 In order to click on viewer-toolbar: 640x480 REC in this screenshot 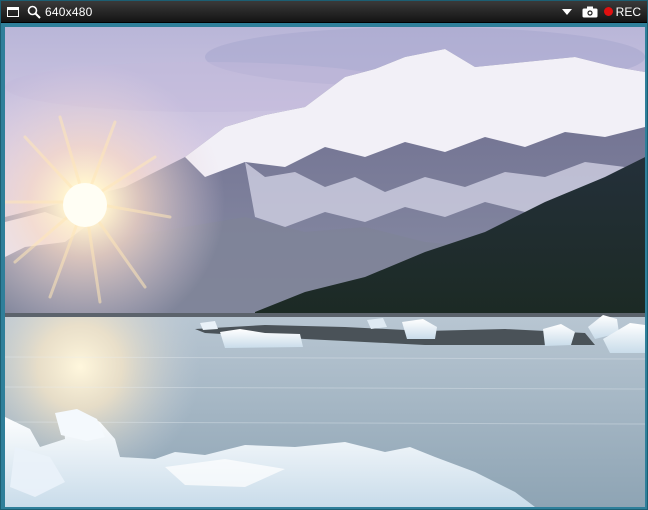, I will do `click(324, 12)`.